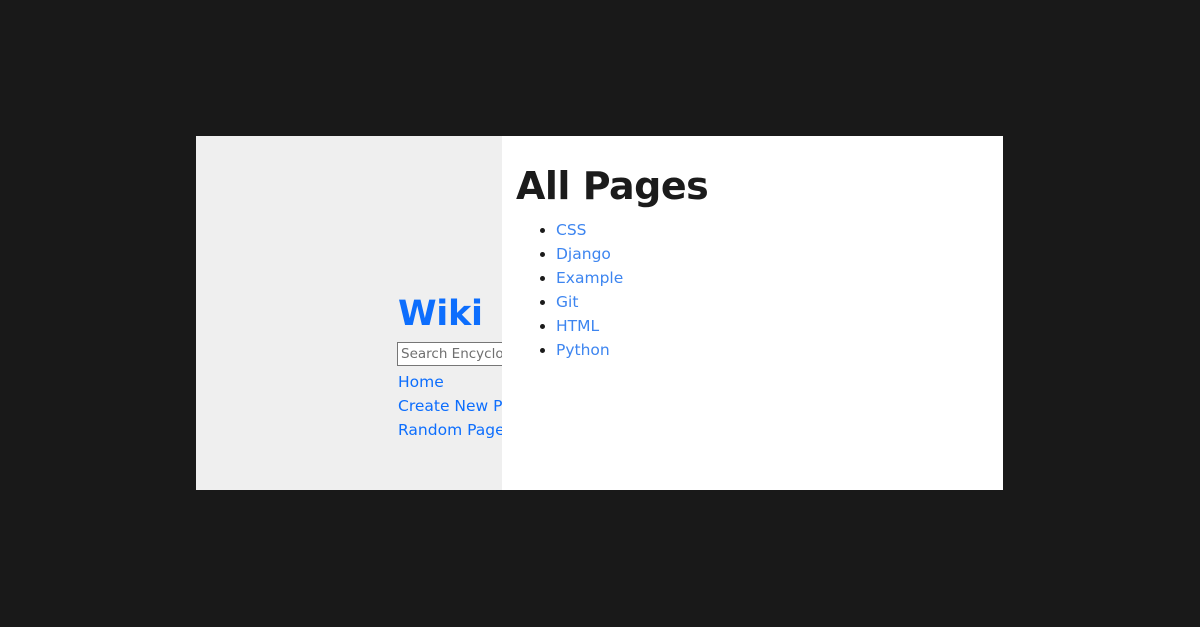 The height and width of the screenshot is (627, 1200). I want to click on list-item: CSS, so click(589, 230).